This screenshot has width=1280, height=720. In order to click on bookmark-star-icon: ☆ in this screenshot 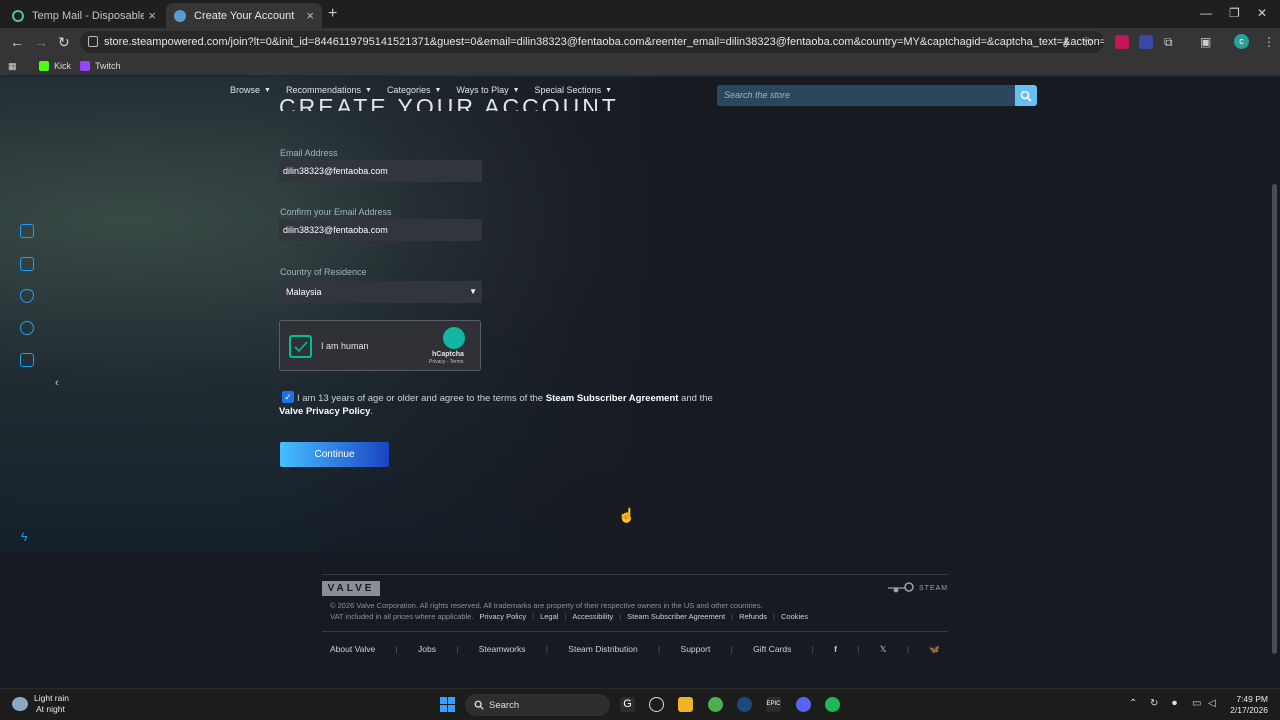, I will do `click(1088, 42)`.